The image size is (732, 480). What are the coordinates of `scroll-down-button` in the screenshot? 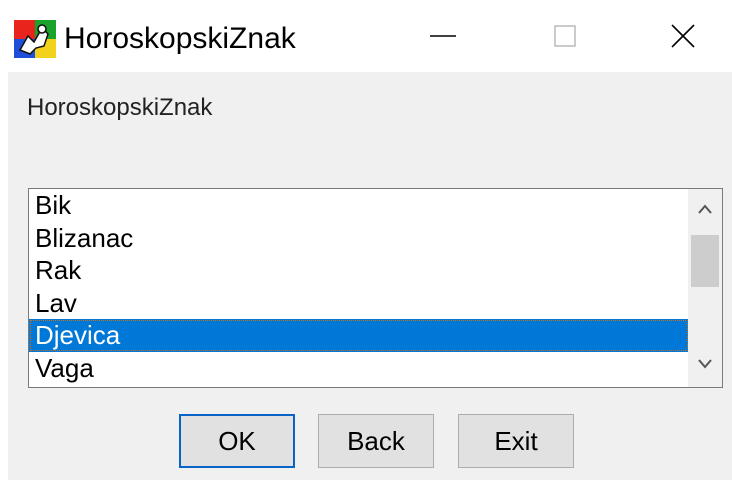 It's located at (705, 365).